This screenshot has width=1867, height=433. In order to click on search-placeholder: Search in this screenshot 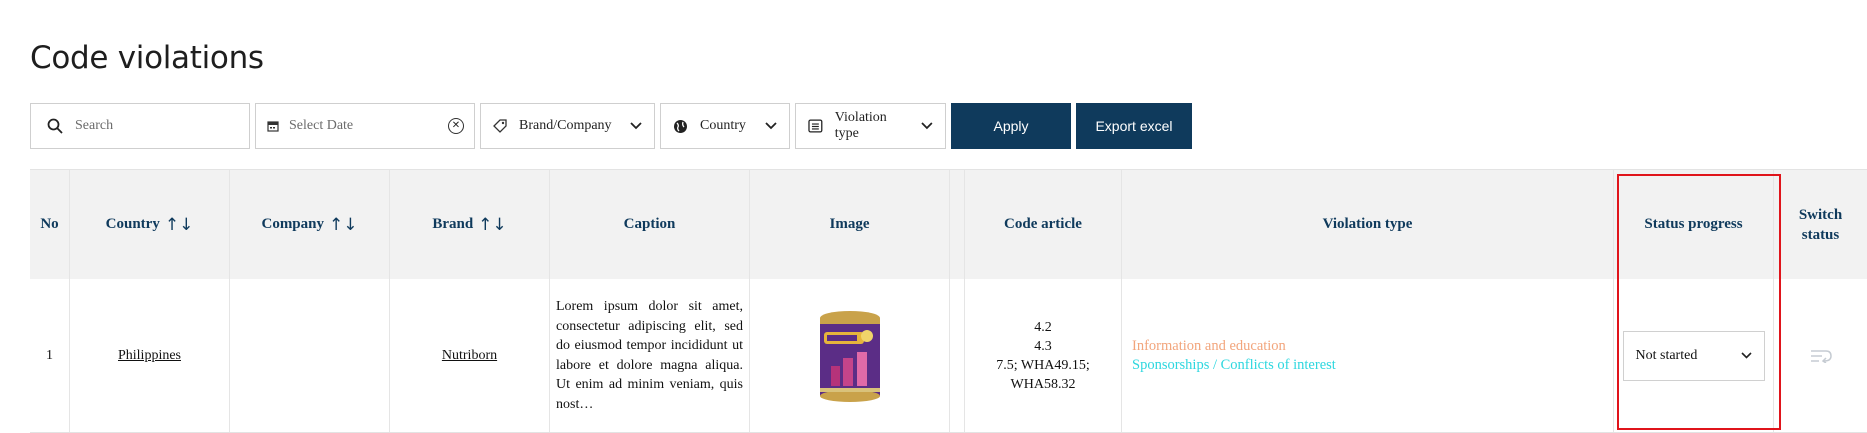, I will do `click(94, 125)`.